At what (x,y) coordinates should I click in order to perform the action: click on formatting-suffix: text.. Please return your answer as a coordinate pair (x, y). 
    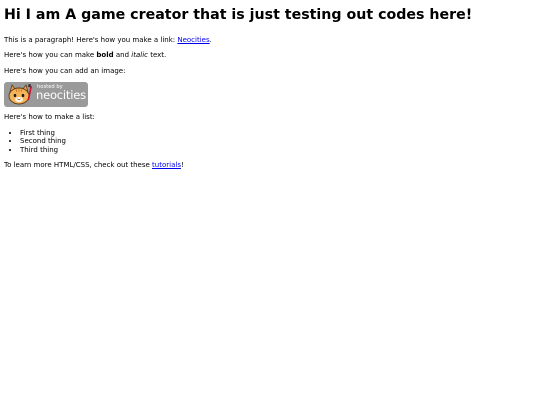
    Looking at the image, I should click on (157, 55).